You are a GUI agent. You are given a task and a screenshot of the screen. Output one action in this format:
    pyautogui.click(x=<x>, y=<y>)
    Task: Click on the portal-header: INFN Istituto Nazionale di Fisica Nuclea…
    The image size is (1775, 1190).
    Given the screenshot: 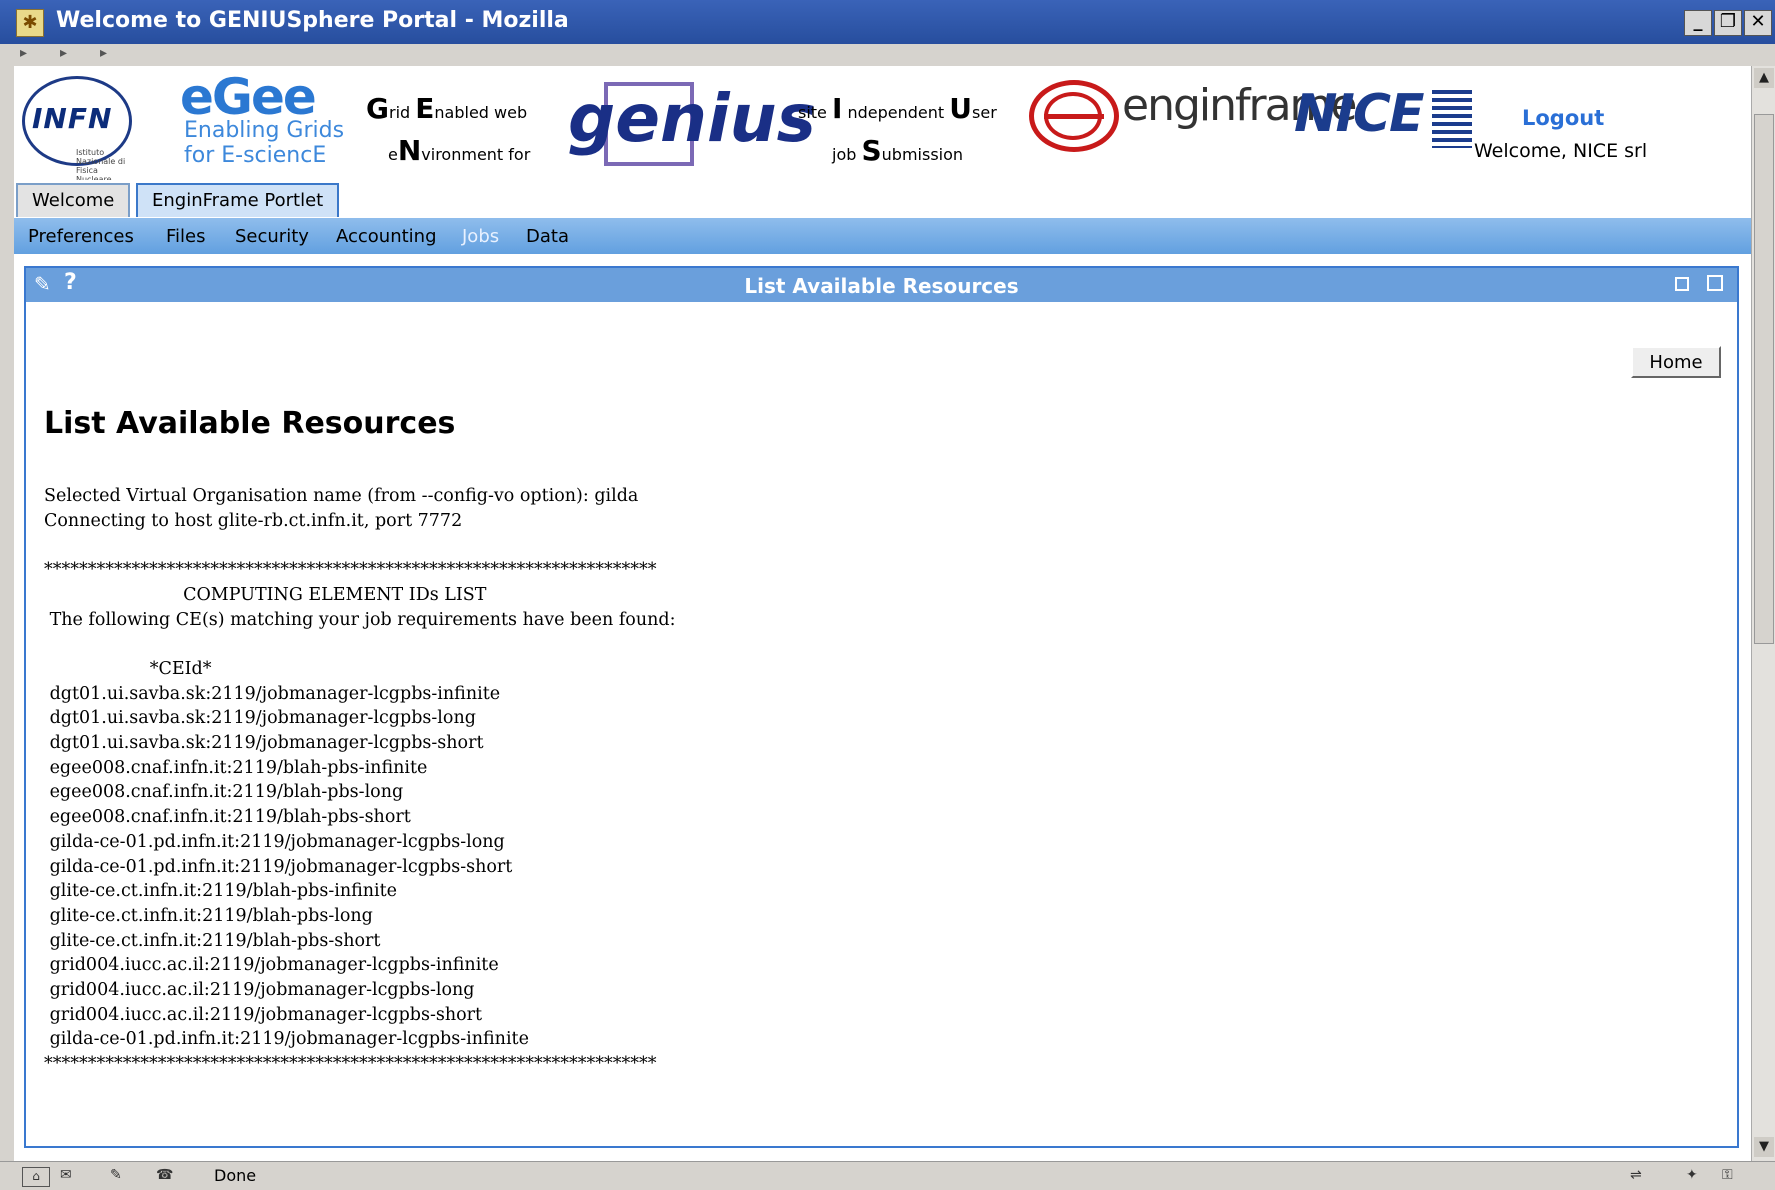 What is the action you would take?
    pyautogui.click(x=882, y=125)
    